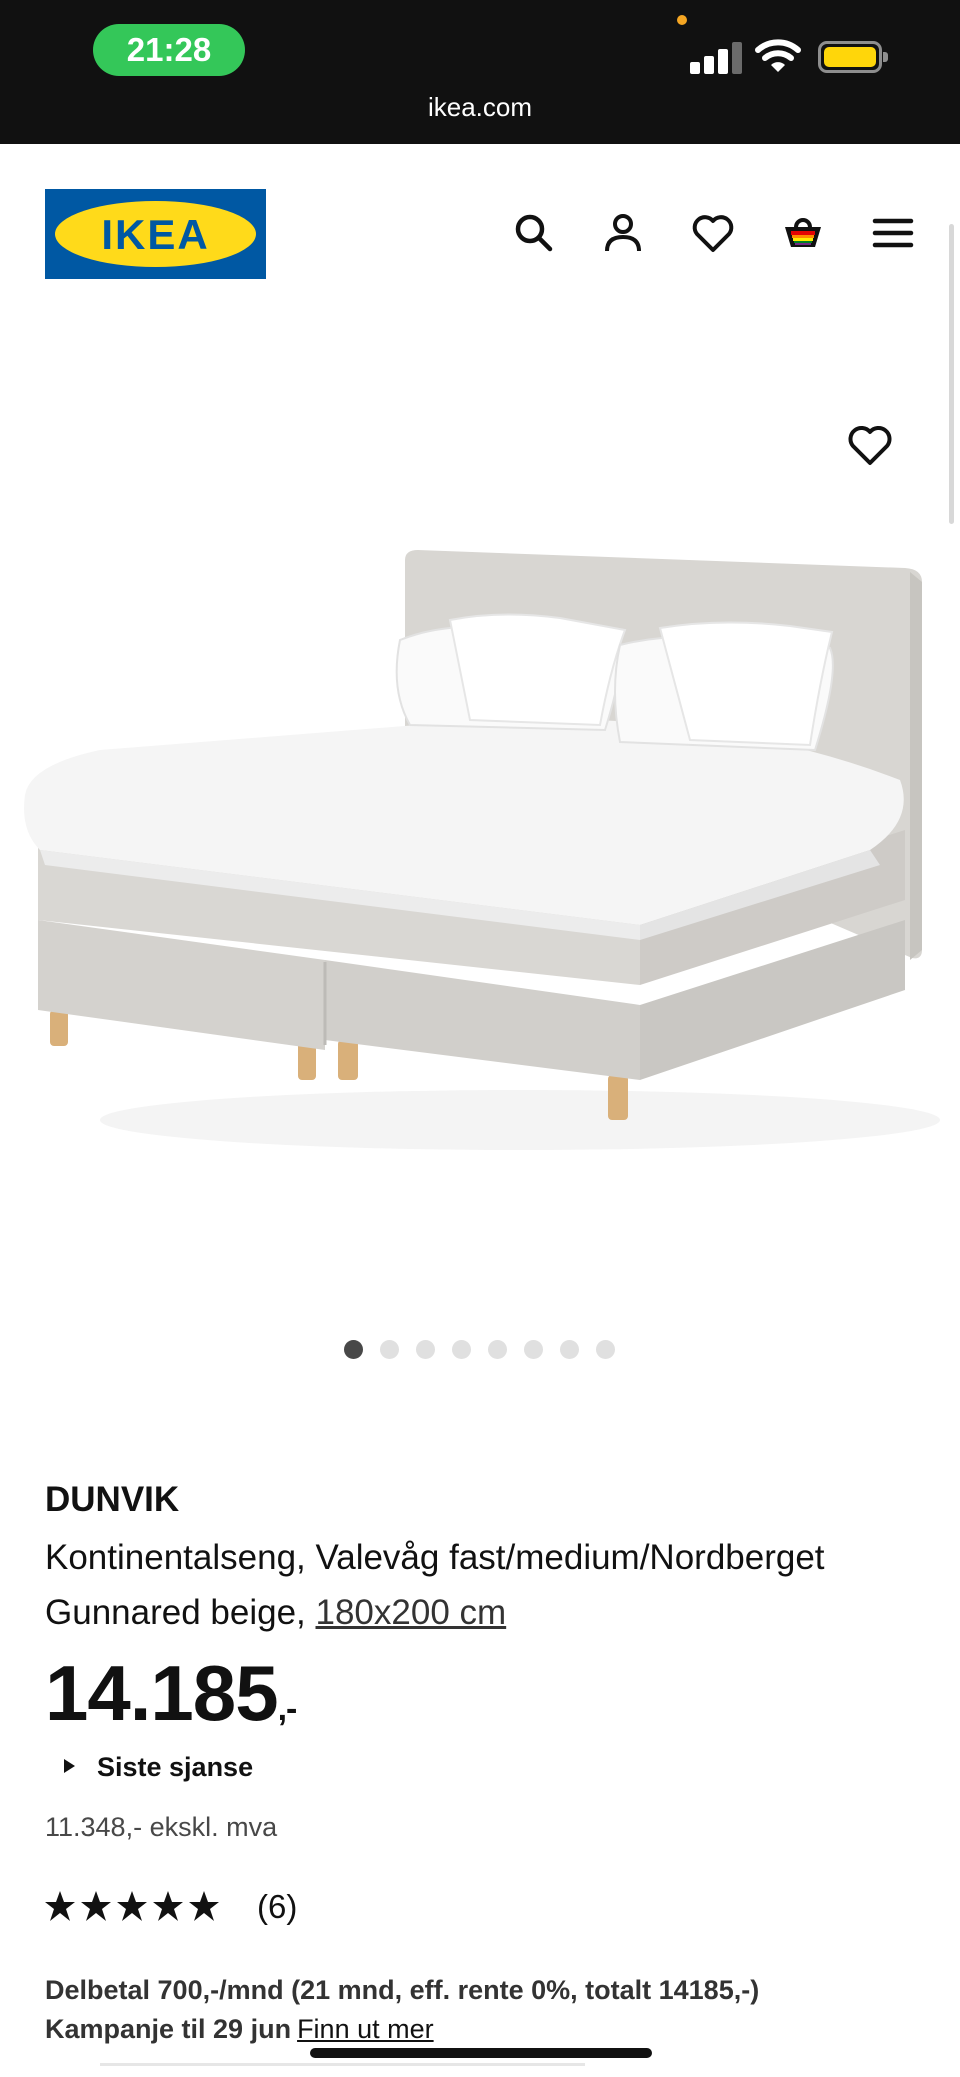  I want to click on campaign-text: Kampanje til 29 jun, so click(168, 2029).